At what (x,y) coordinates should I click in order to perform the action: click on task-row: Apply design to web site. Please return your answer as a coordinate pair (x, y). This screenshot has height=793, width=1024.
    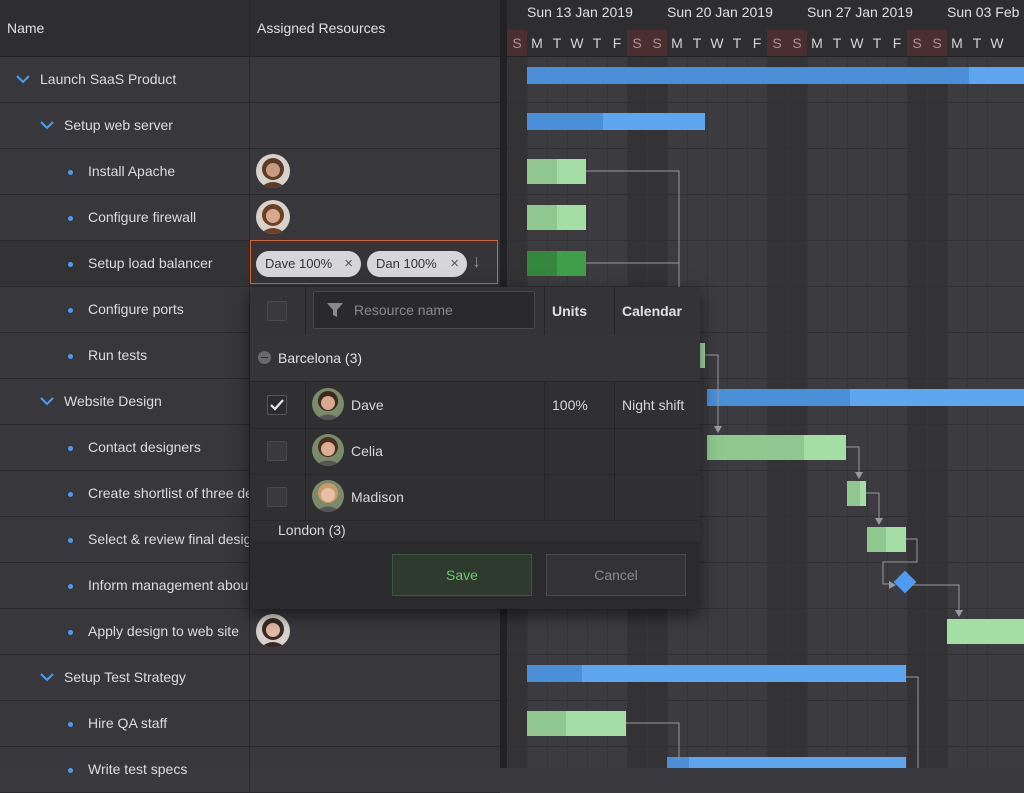
    Looking at the image, I should click on (250, 632).